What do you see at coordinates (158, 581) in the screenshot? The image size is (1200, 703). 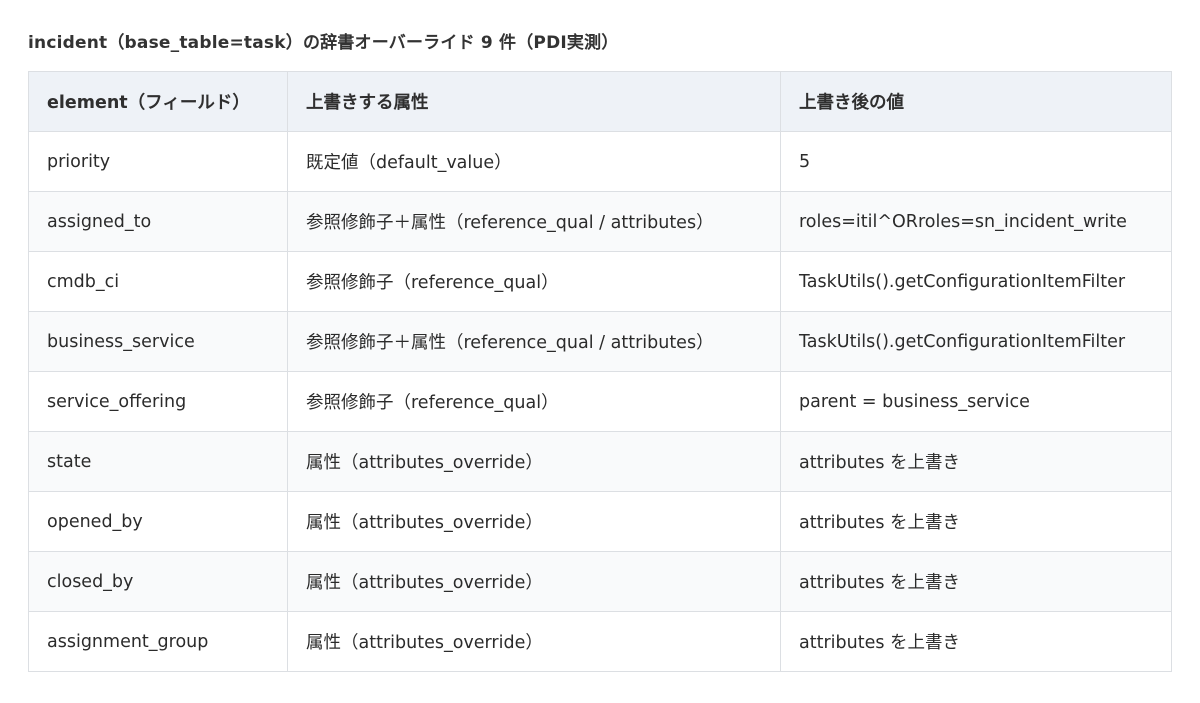 I see `cell-element: closed_by` at bounding box center [158, 581].